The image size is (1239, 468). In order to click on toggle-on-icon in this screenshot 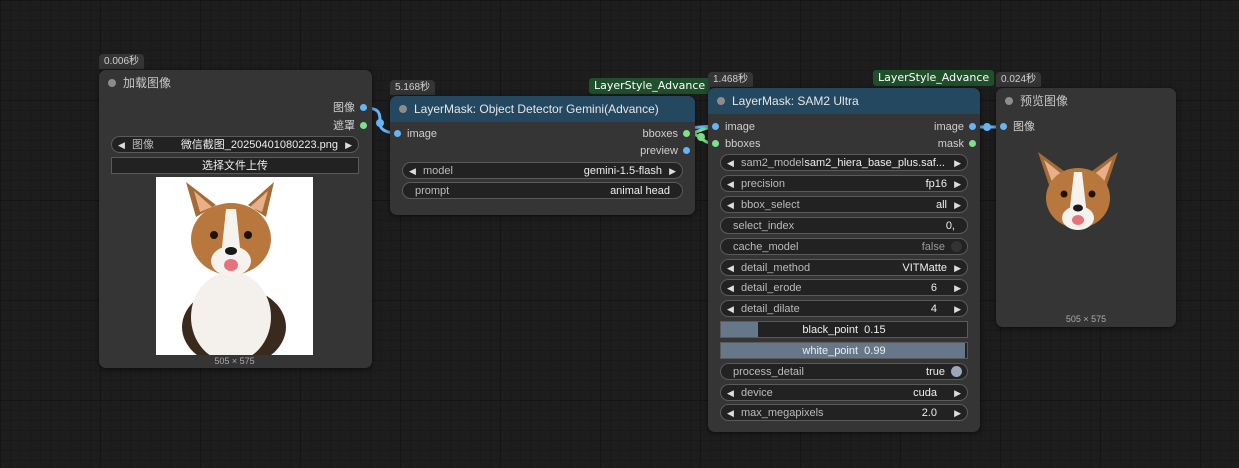, I will do `click(956, 371)`.